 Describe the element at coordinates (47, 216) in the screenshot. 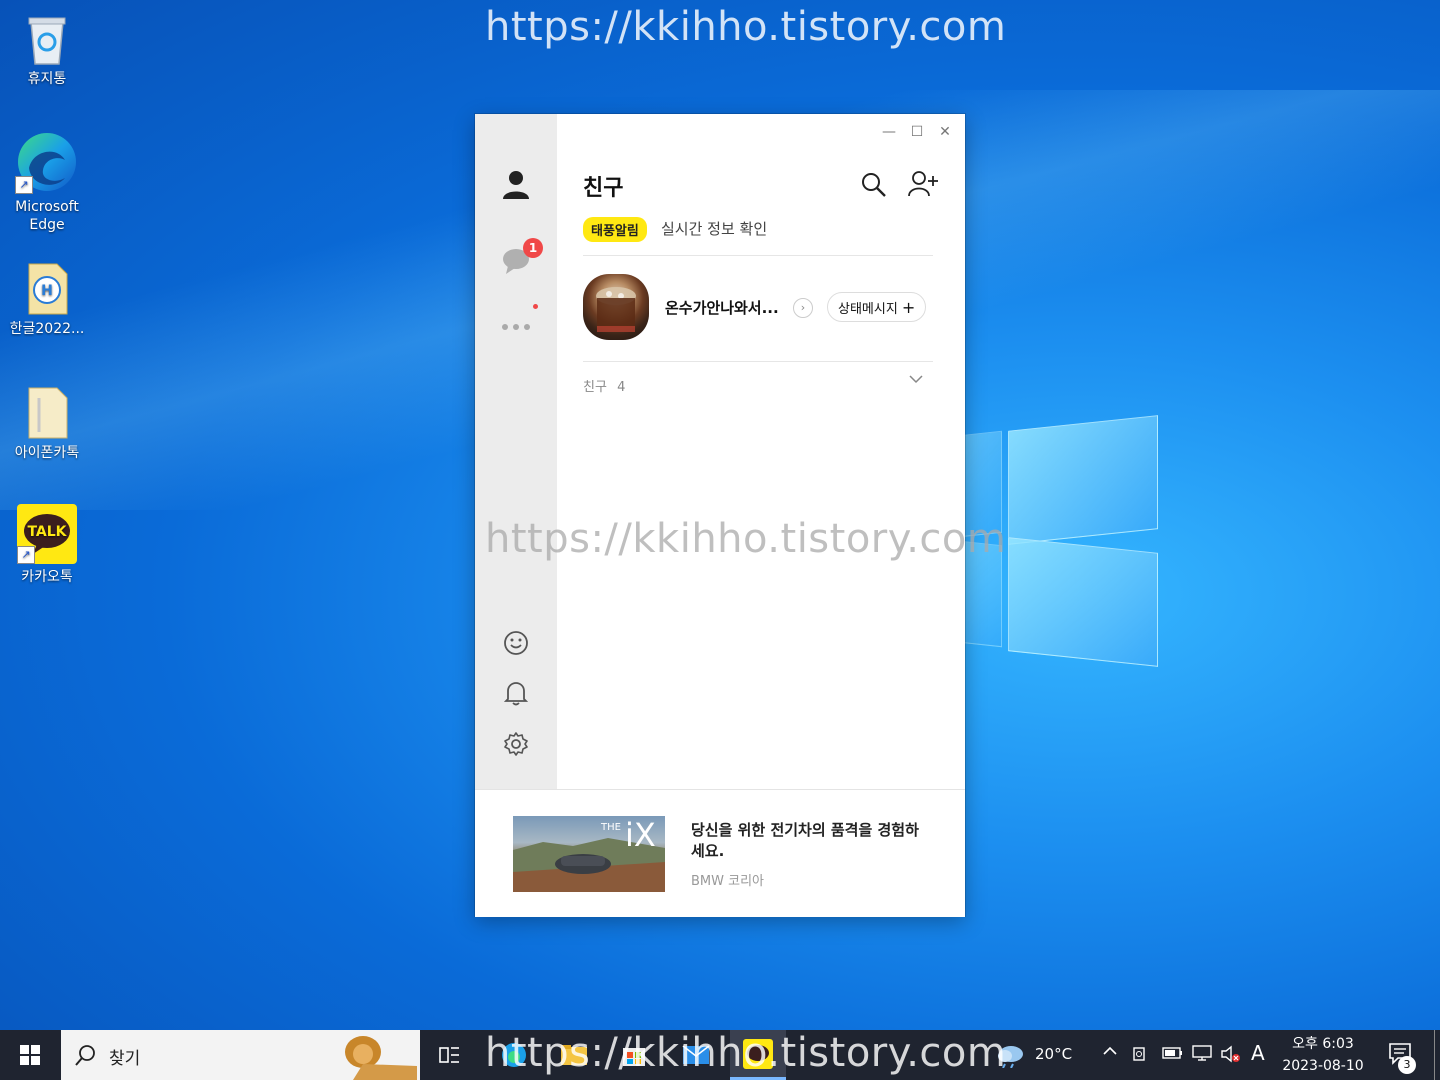

I see `desktop-icon-label: Microsoft Edge` at that location.